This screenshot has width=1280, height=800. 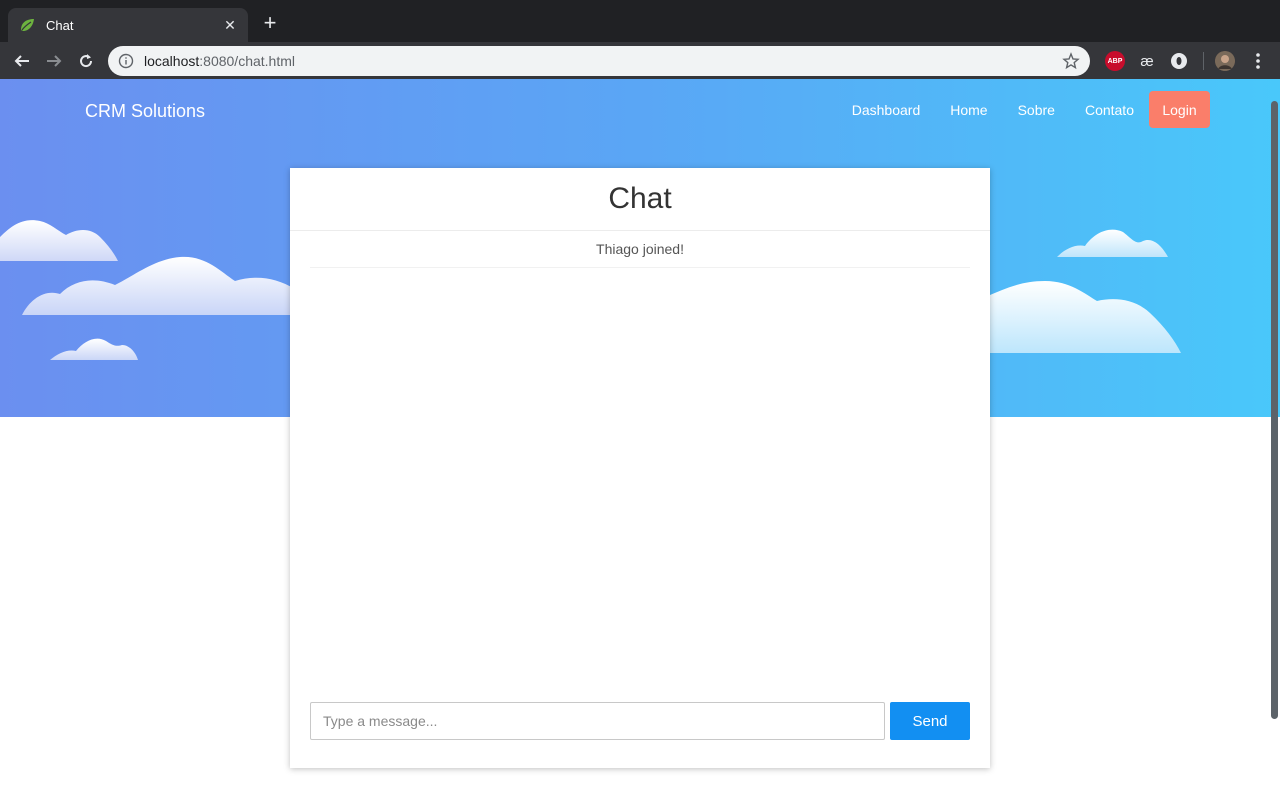 I want to click on tab-title: Chat, so click(x=60, y=25).